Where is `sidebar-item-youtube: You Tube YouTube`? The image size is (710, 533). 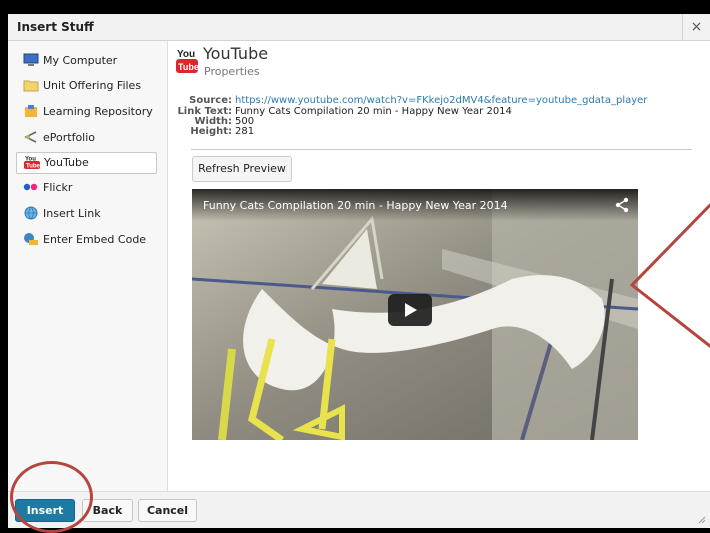 sidebar-item-youtube: You Tube YouTube is located at coordinates (86, 163).